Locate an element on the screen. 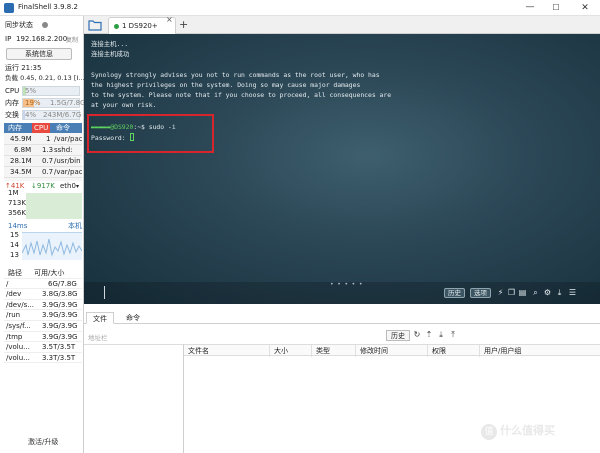 The width and height of the screenshot is (600, 453). lightning-icon: ⚡ is located at coordinates (500, 293).